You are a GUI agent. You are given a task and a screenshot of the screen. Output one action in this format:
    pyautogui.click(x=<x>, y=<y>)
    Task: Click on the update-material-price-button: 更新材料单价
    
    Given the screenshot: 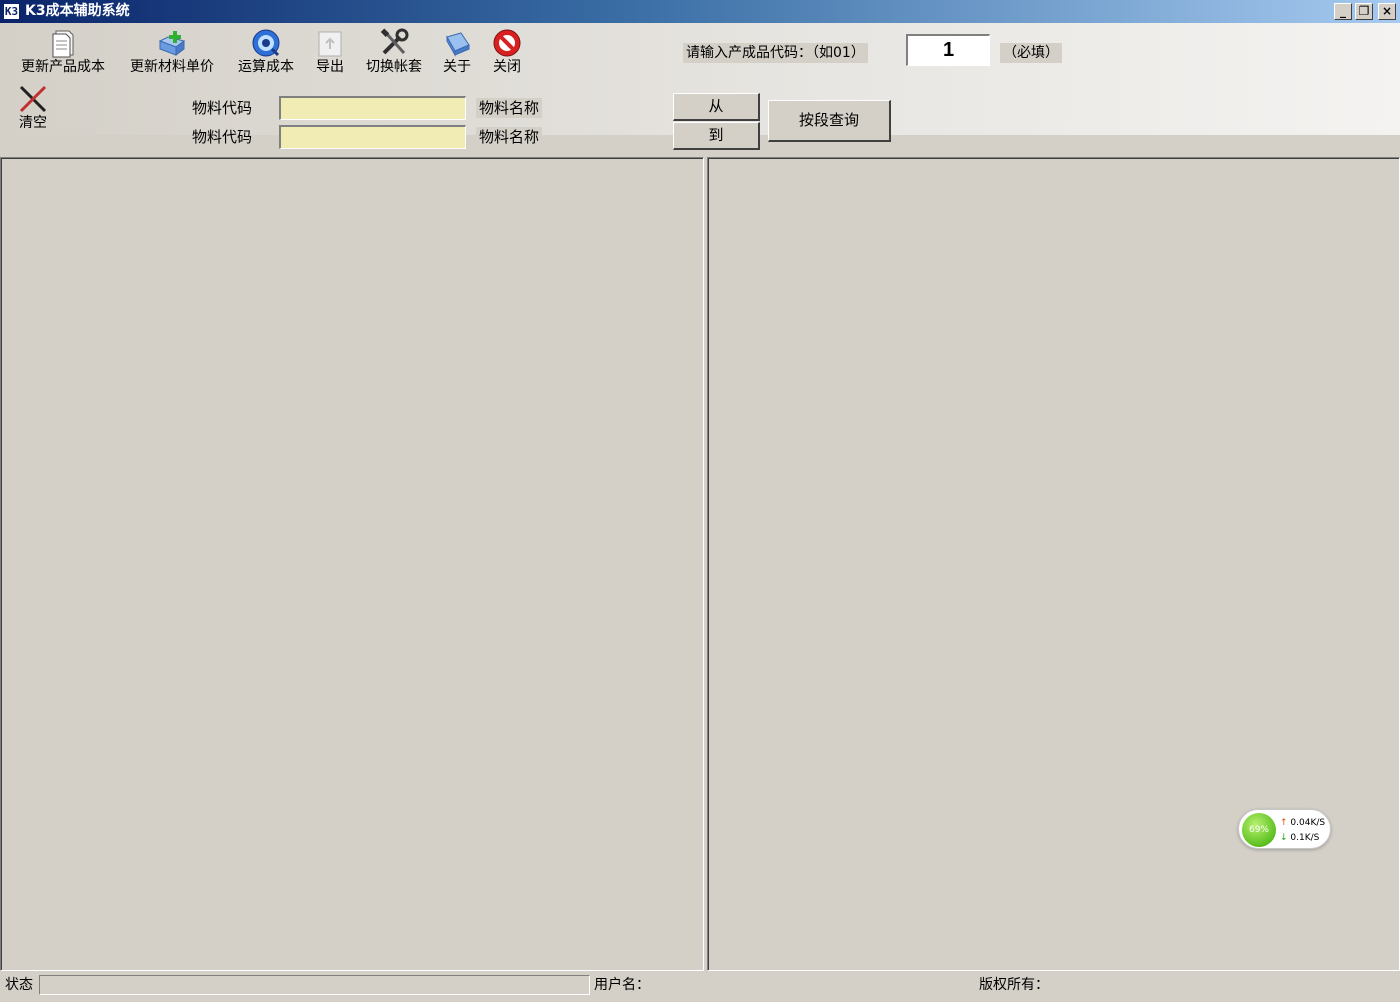 What is the action you would take?
    pyautogui.click(x=172, y=51)
    